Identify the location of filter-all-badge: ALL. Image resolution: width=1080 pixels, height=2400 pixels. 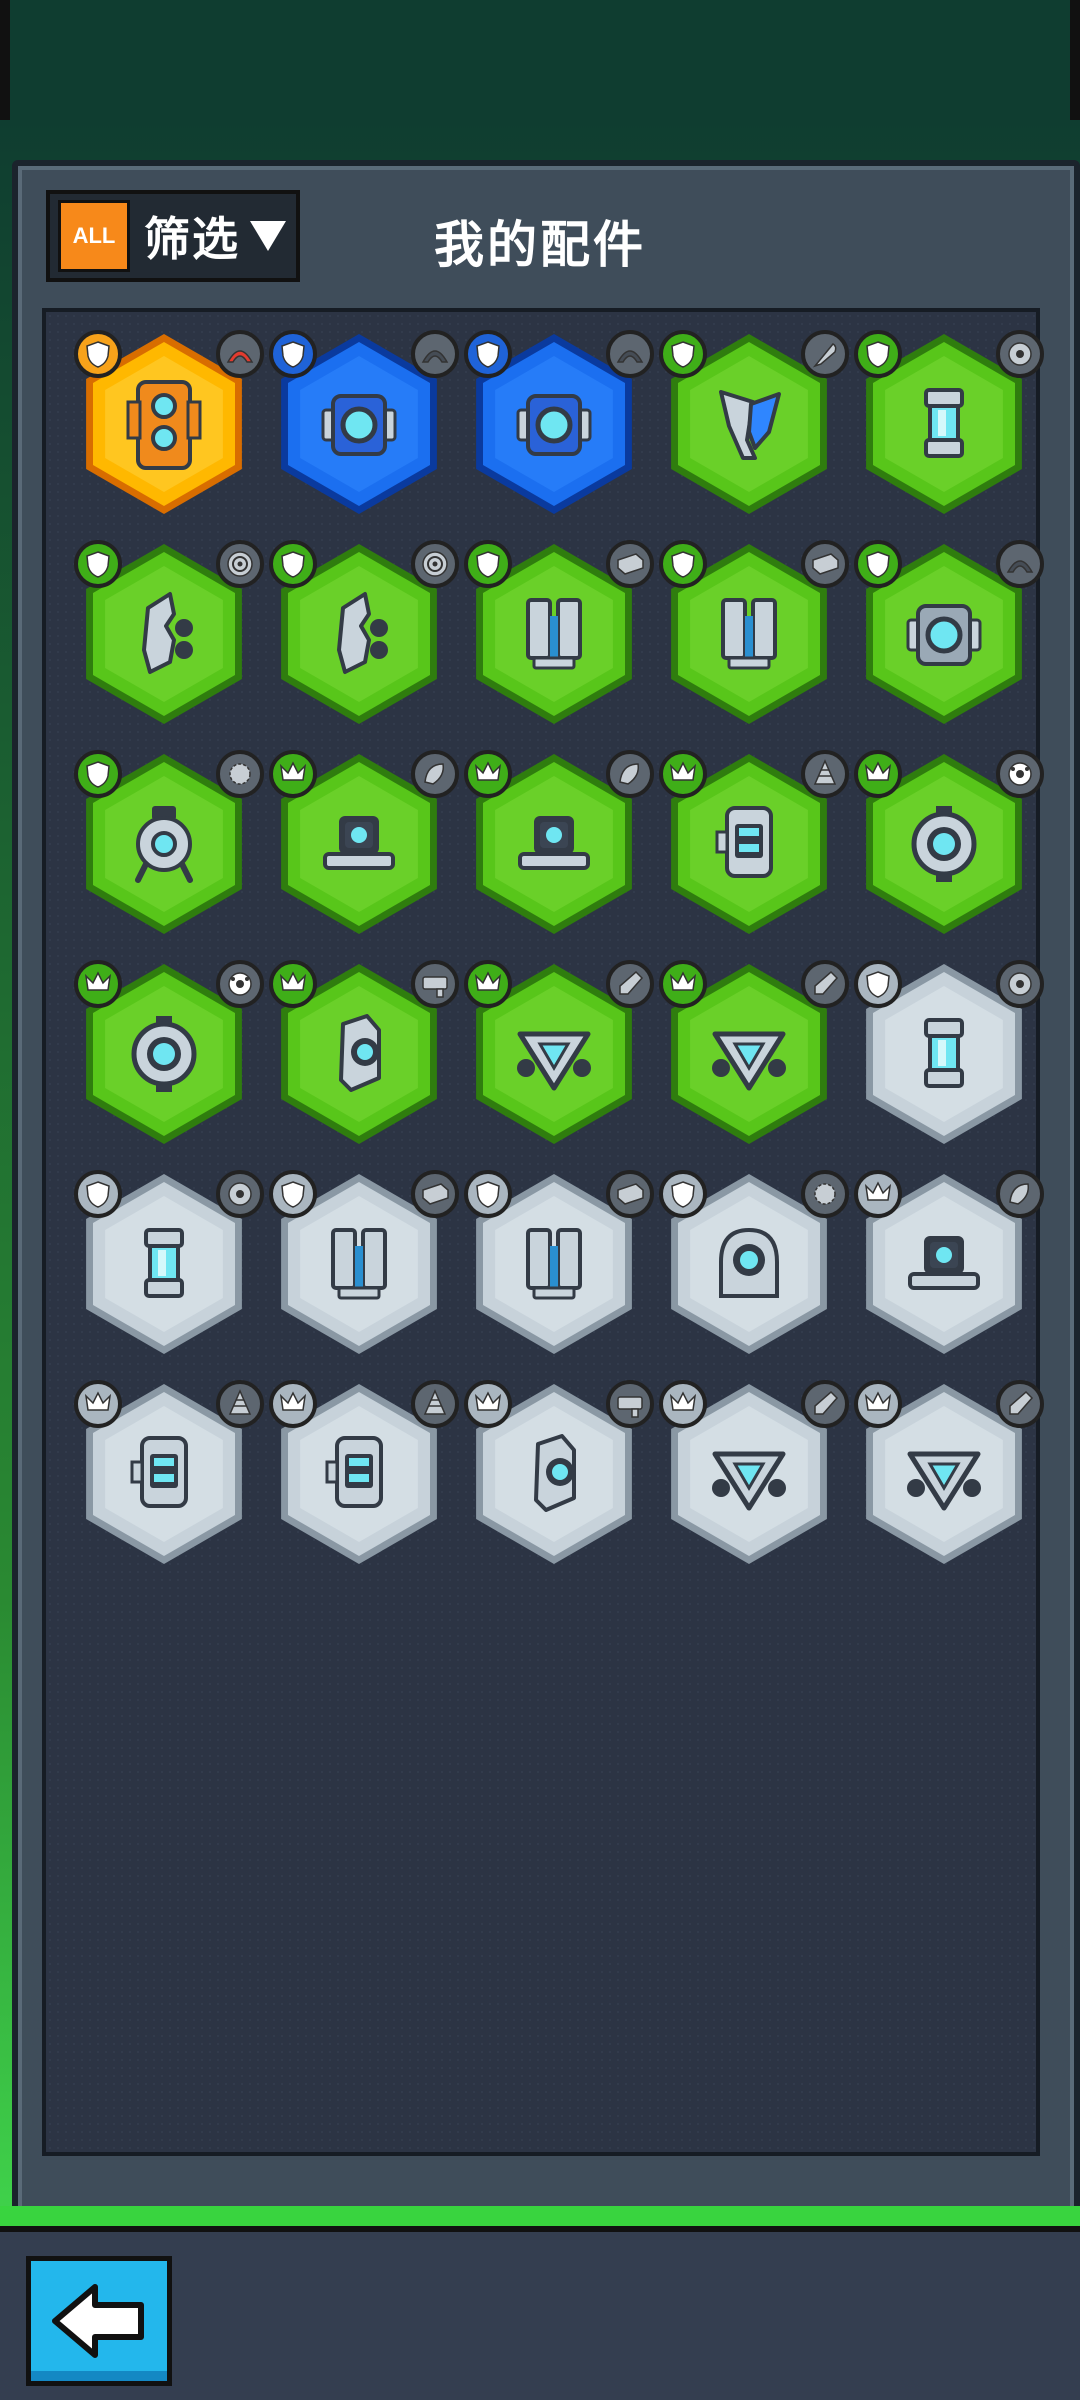
(94, 236).